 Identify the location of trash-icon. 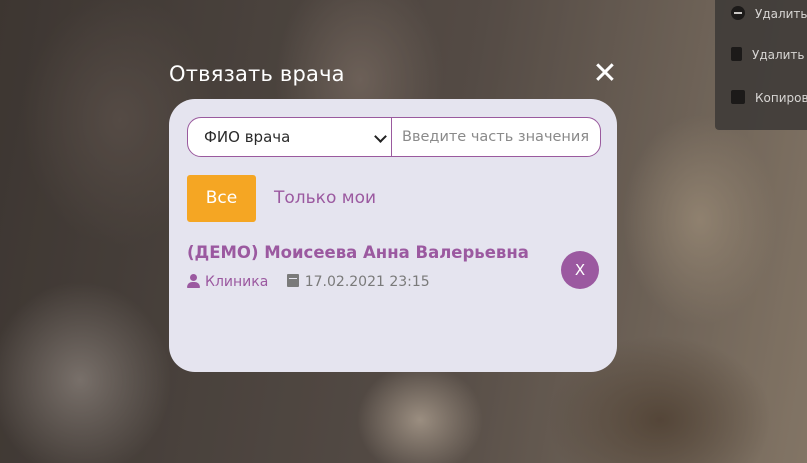
(736, 54).